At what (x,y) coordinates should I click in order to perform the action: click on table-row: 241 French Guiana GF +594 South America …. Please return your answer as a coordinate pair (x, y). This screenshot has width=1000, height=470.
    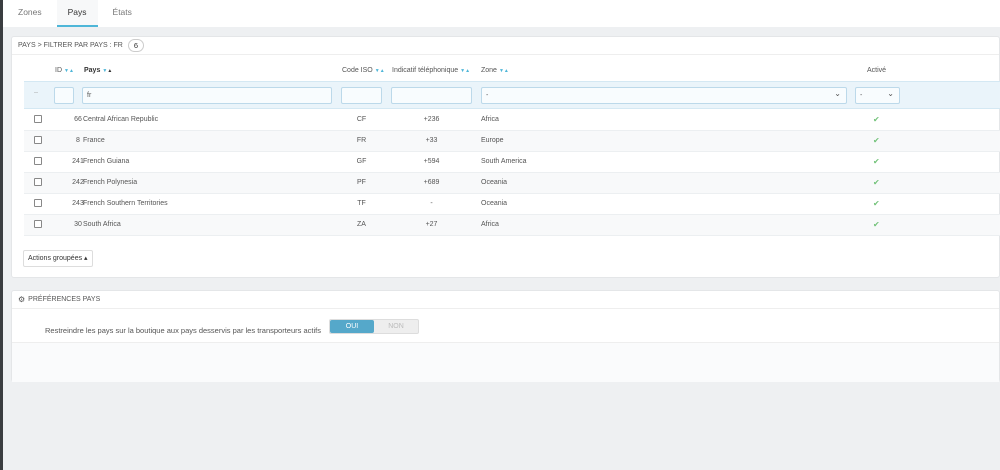
    Looking at the image, I should click on (512, 162).